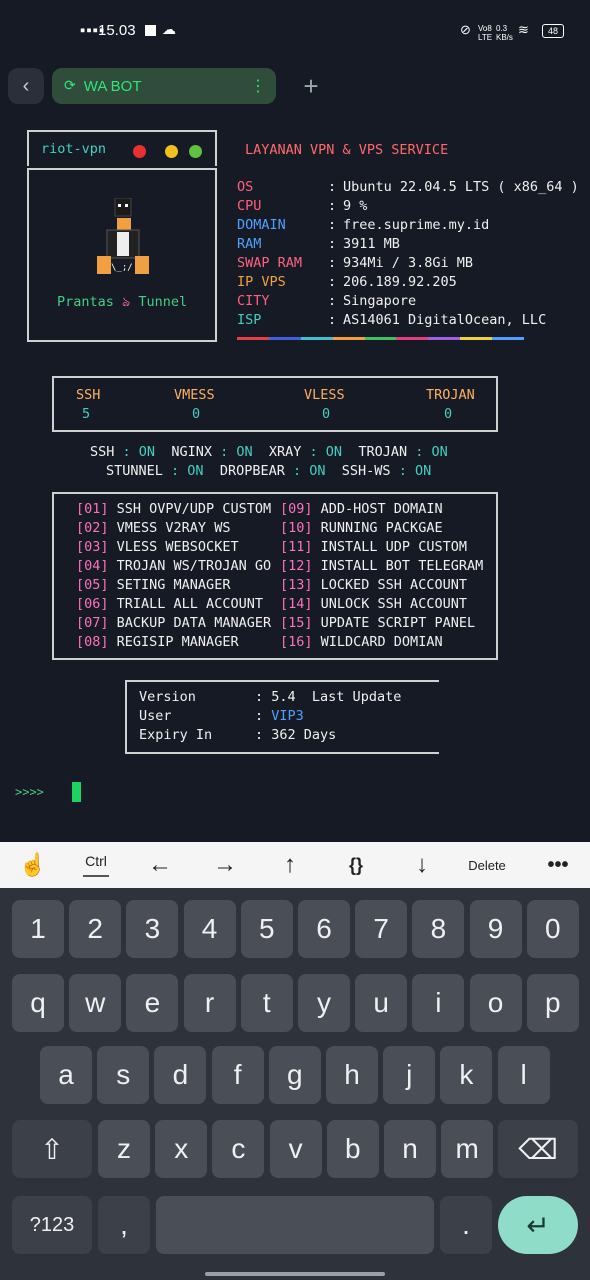  I want to click on menu-item: [01] SSH OVPV/UDP CUSTOM, so click(173, 509).